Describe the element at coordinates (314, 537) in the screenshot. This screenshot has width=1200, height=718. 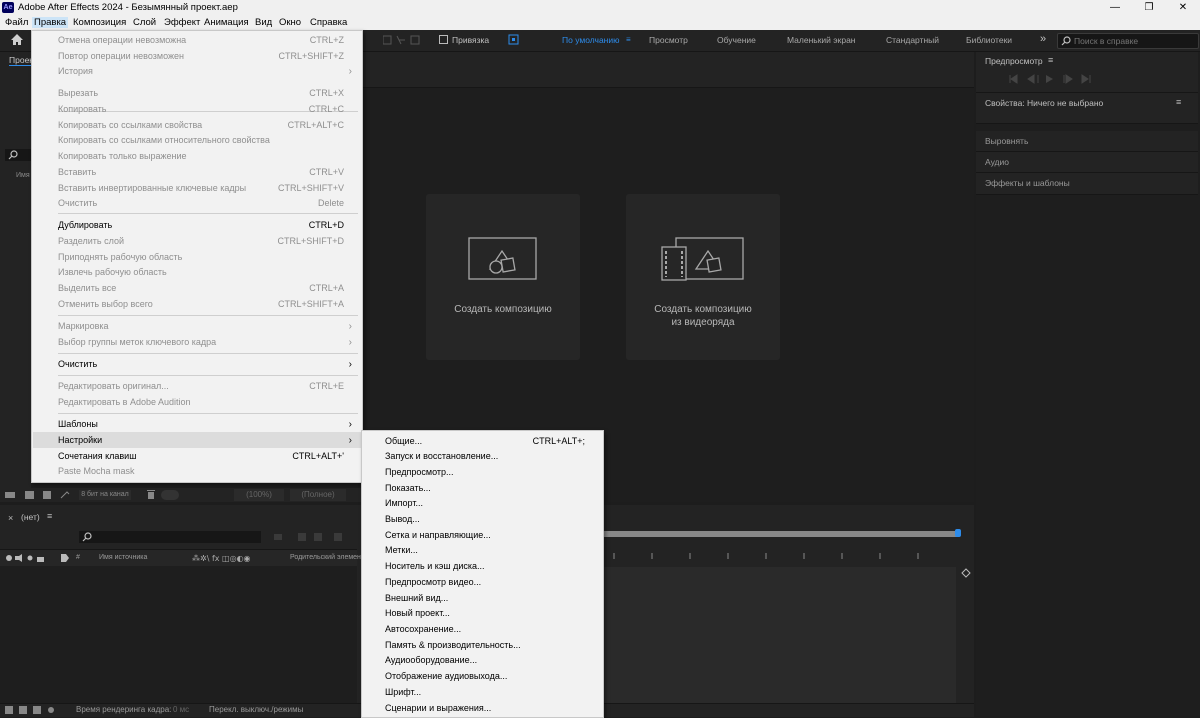
I see `timeline-switches-icons` at that location.